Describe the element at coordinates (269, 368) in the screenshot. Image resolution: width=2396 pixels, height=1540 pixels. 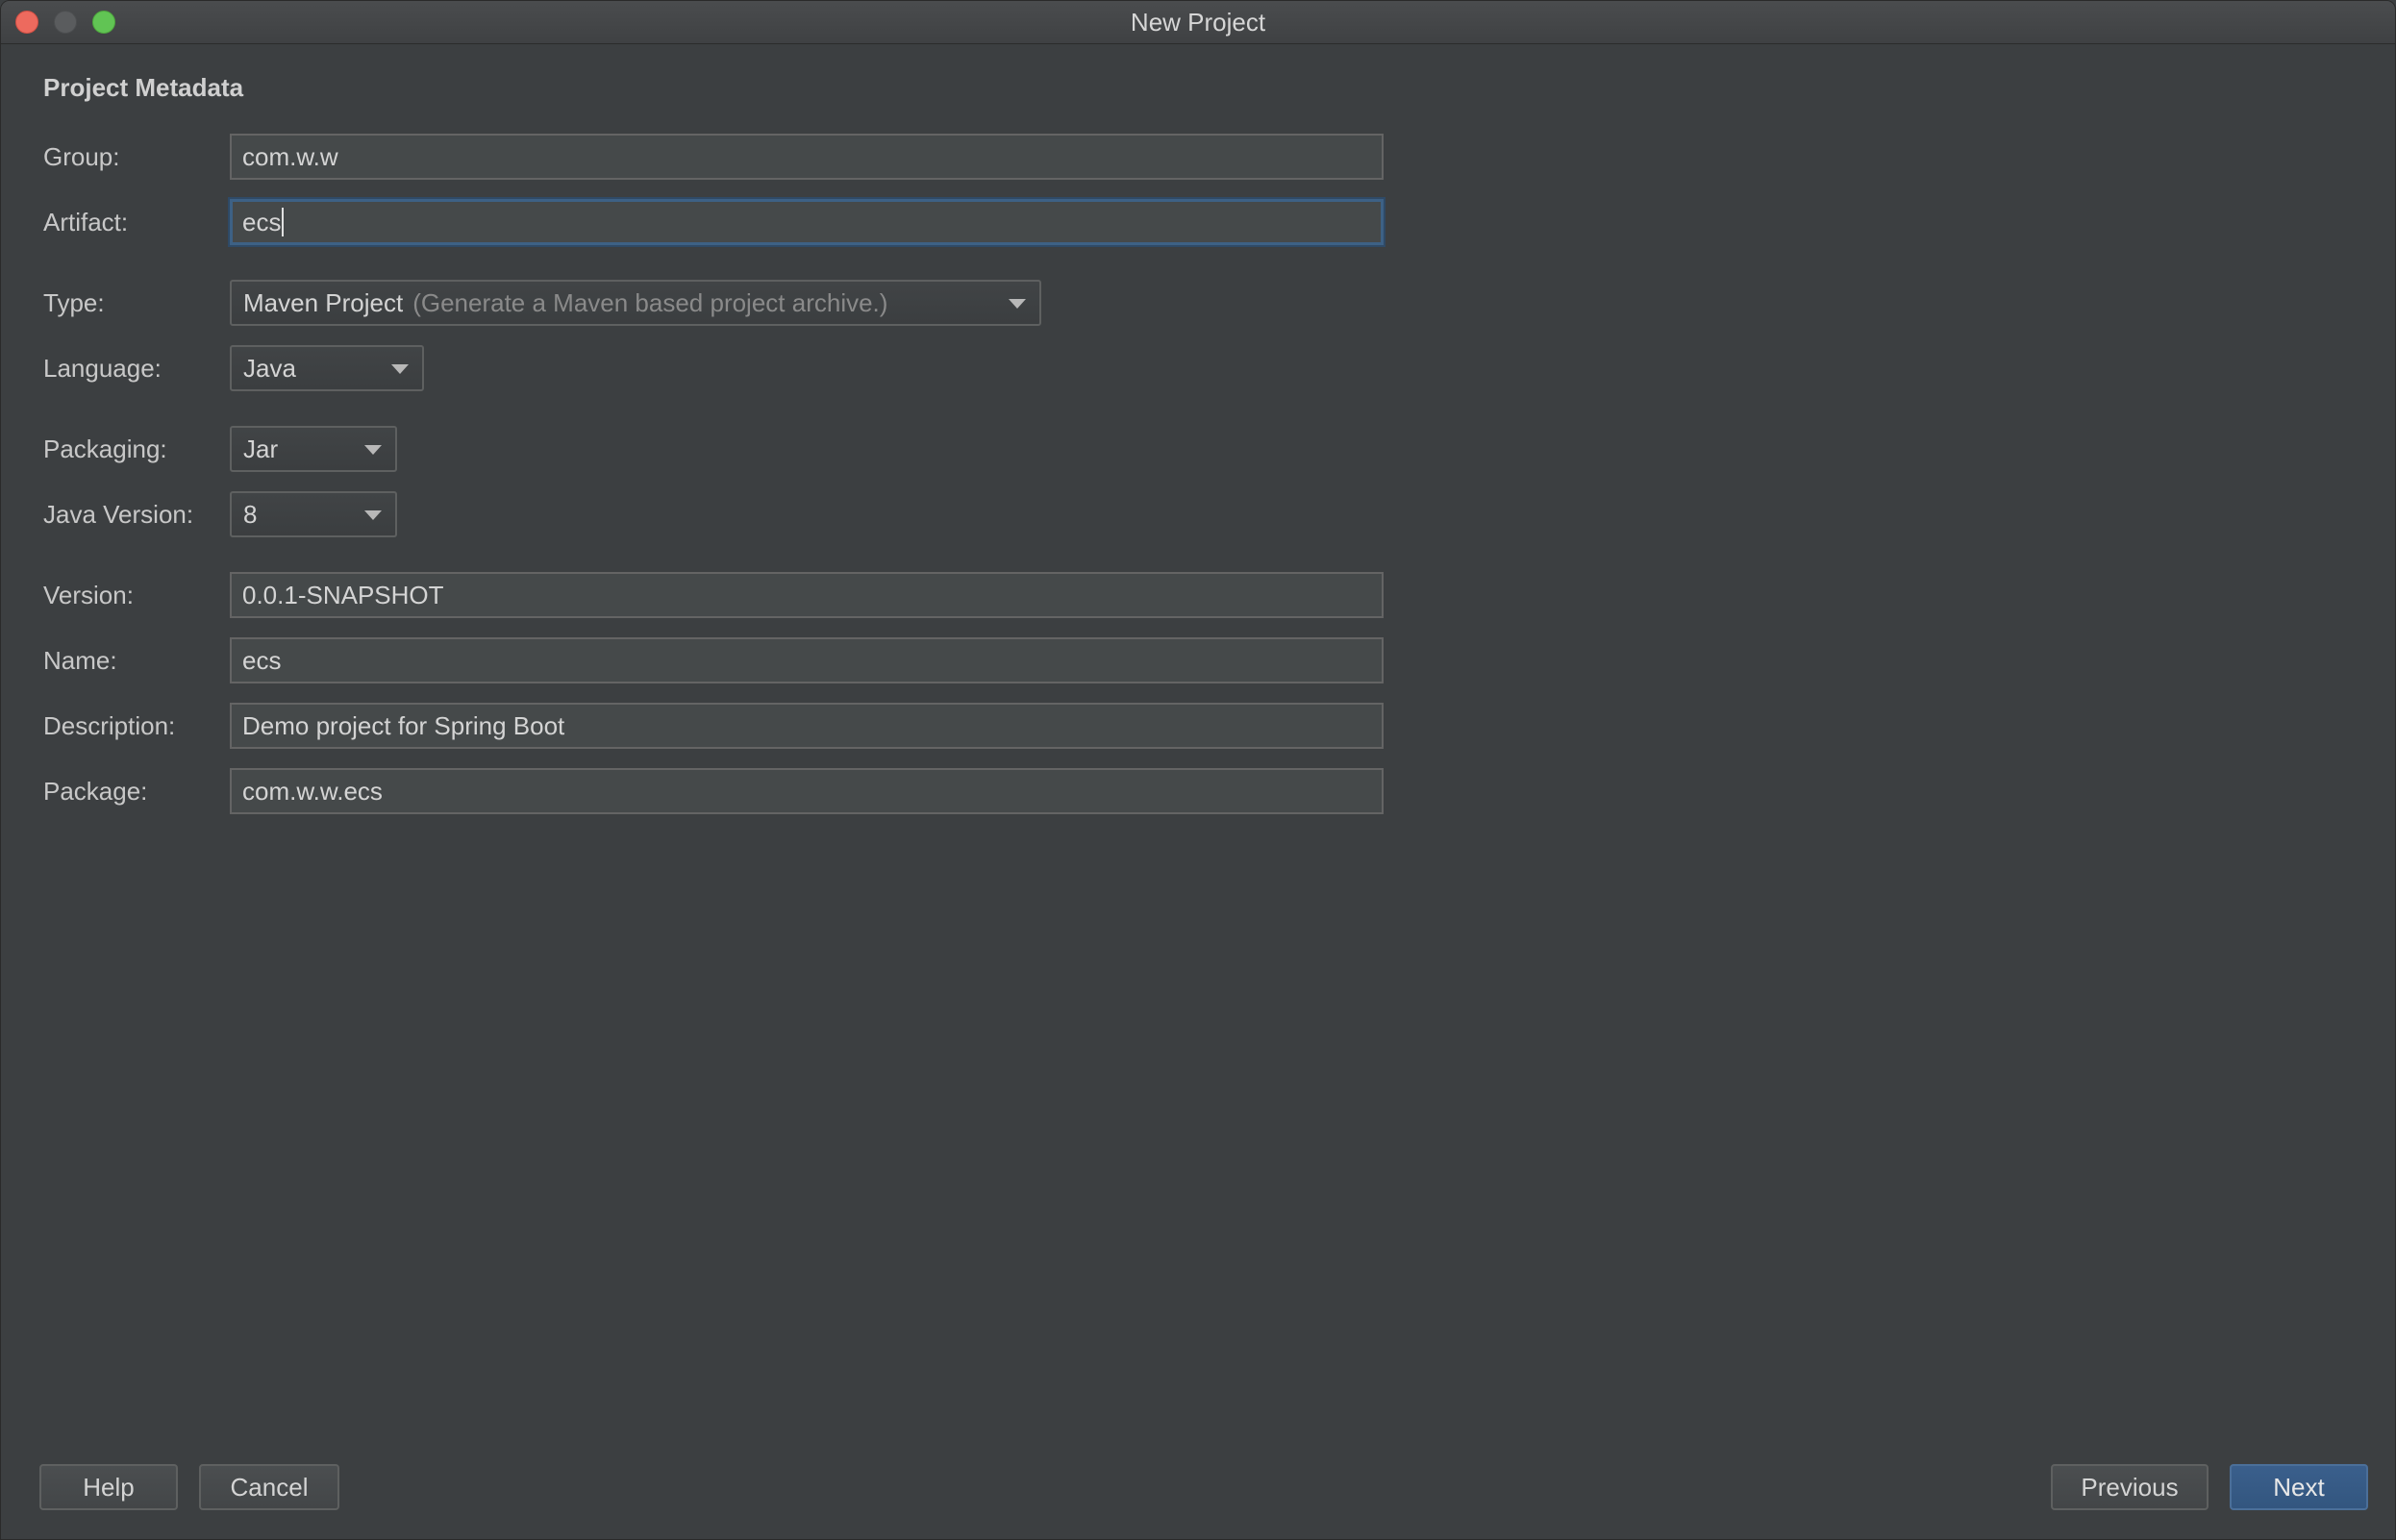
I see `language-select-value: Java` at that location.